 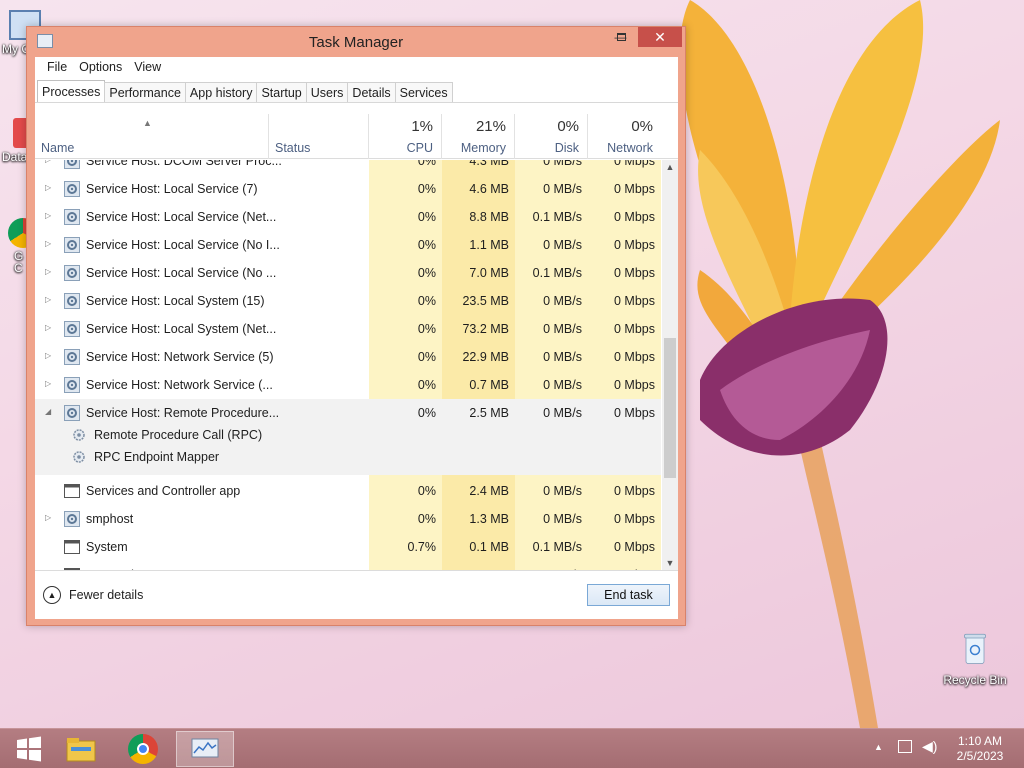 I want to click on process-memory: 8.8 MB, so click(x=489, y=217).